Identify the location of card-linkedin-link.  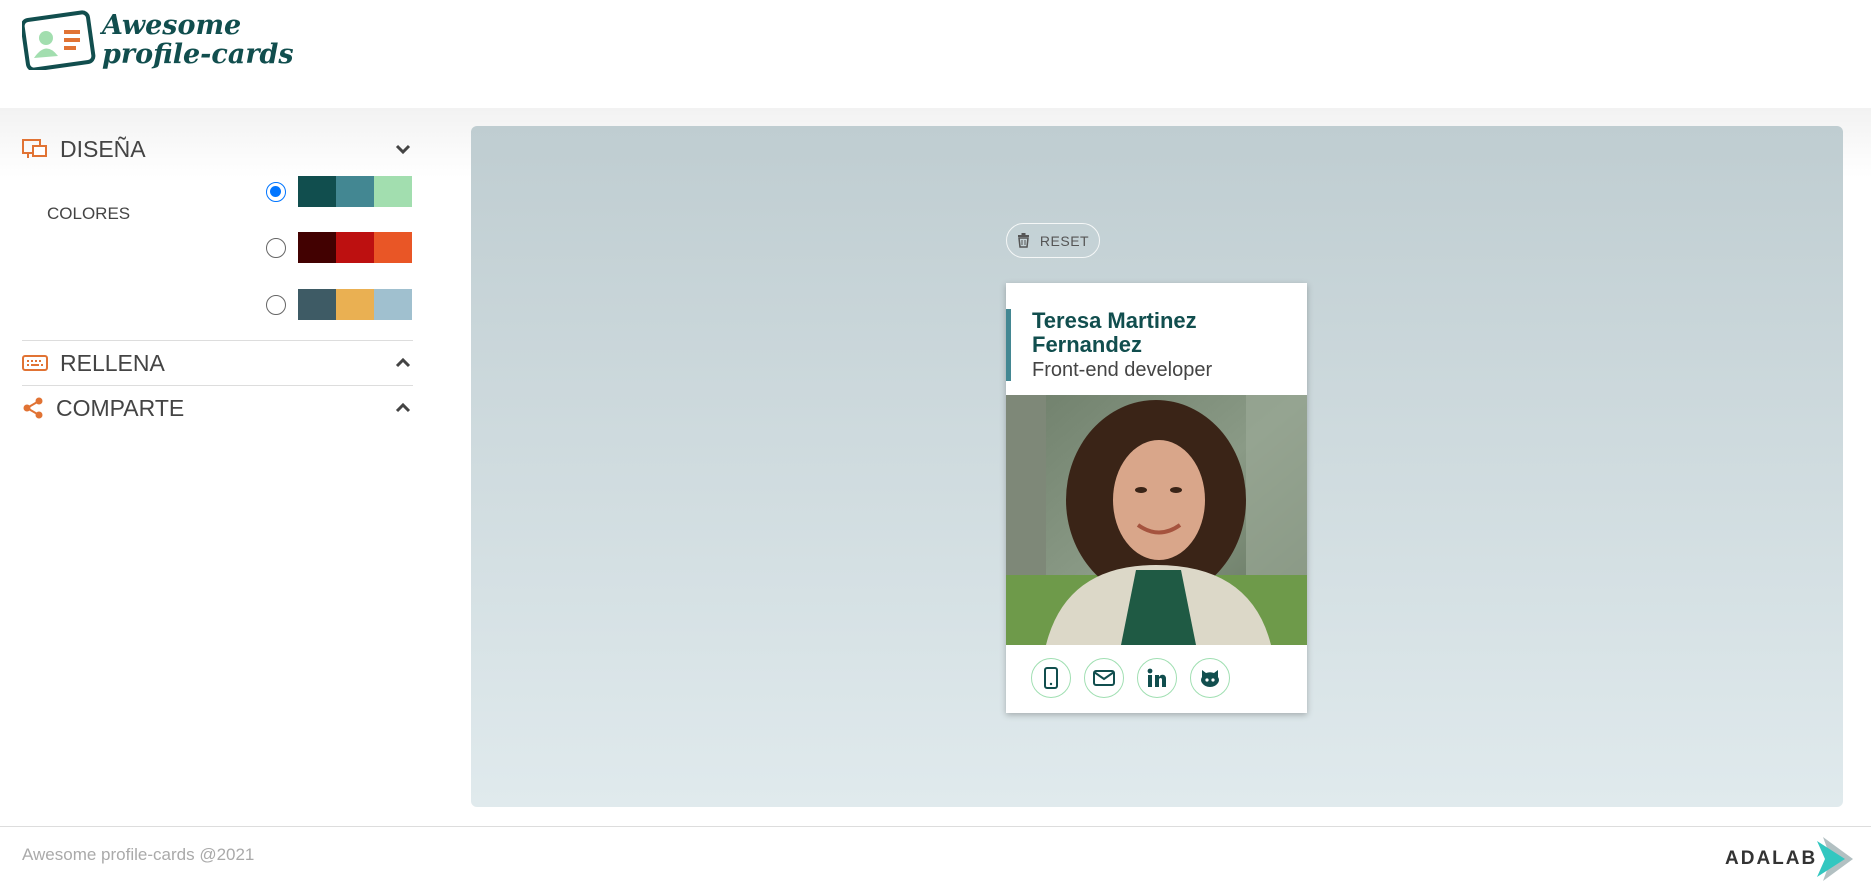
(1157, 678).